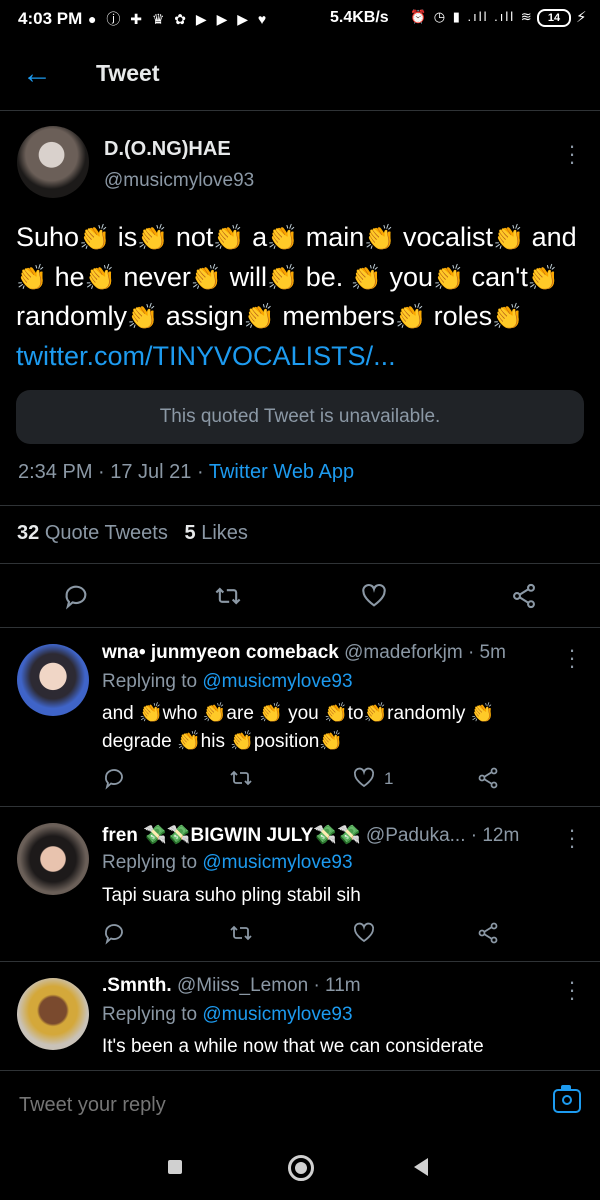 This screenshot has width=600, height=1200. Describe the element at coordinates (127, 237) in the screenshot. I see `tweet-word: is` at that location.